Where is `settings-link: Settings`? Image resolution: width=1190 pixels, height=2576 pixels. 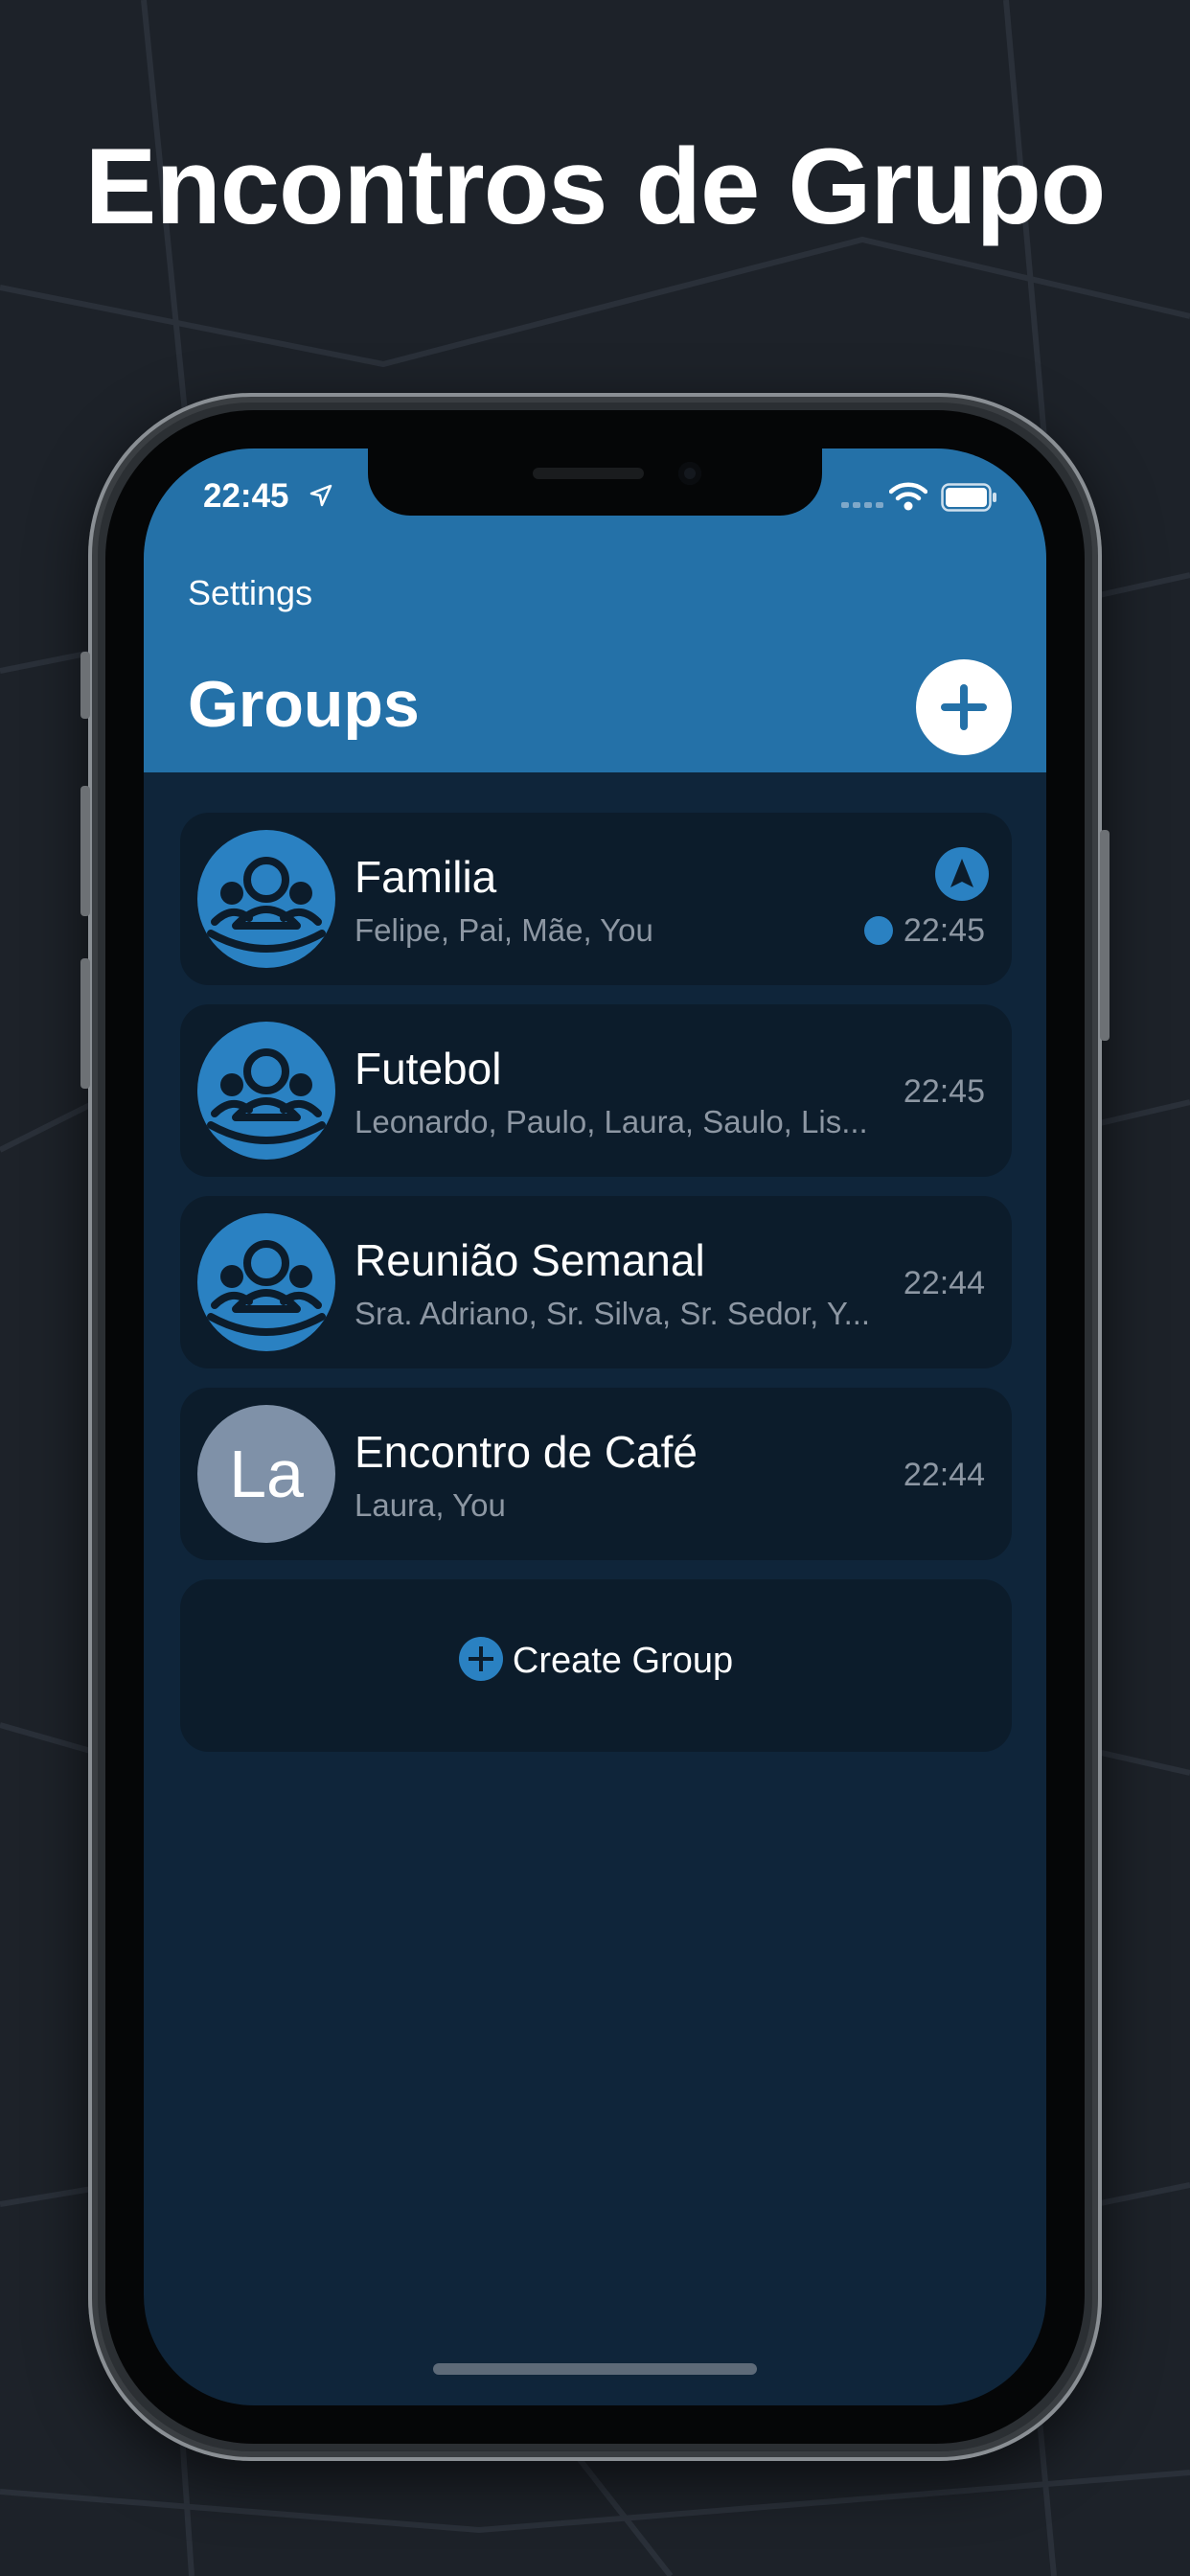 settings-link: Settings is located at coordinates (250, 593).